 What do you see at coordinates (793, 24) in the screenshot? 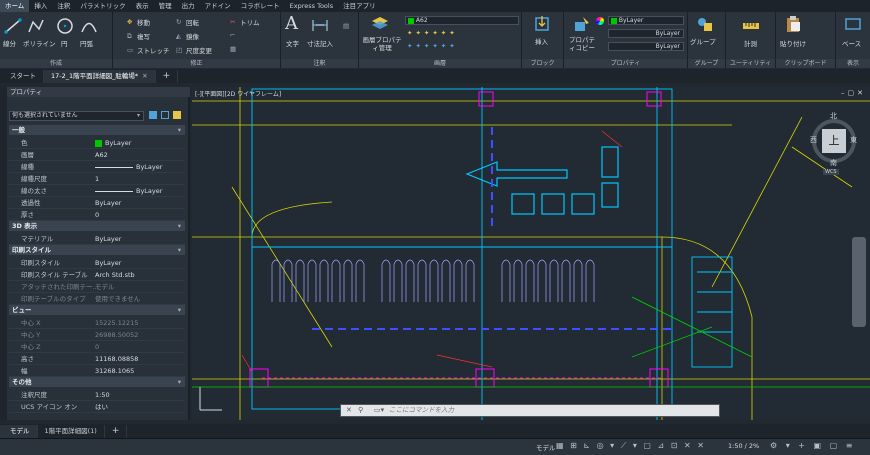
I see `paste-icon` at bounding box center [793, 24].